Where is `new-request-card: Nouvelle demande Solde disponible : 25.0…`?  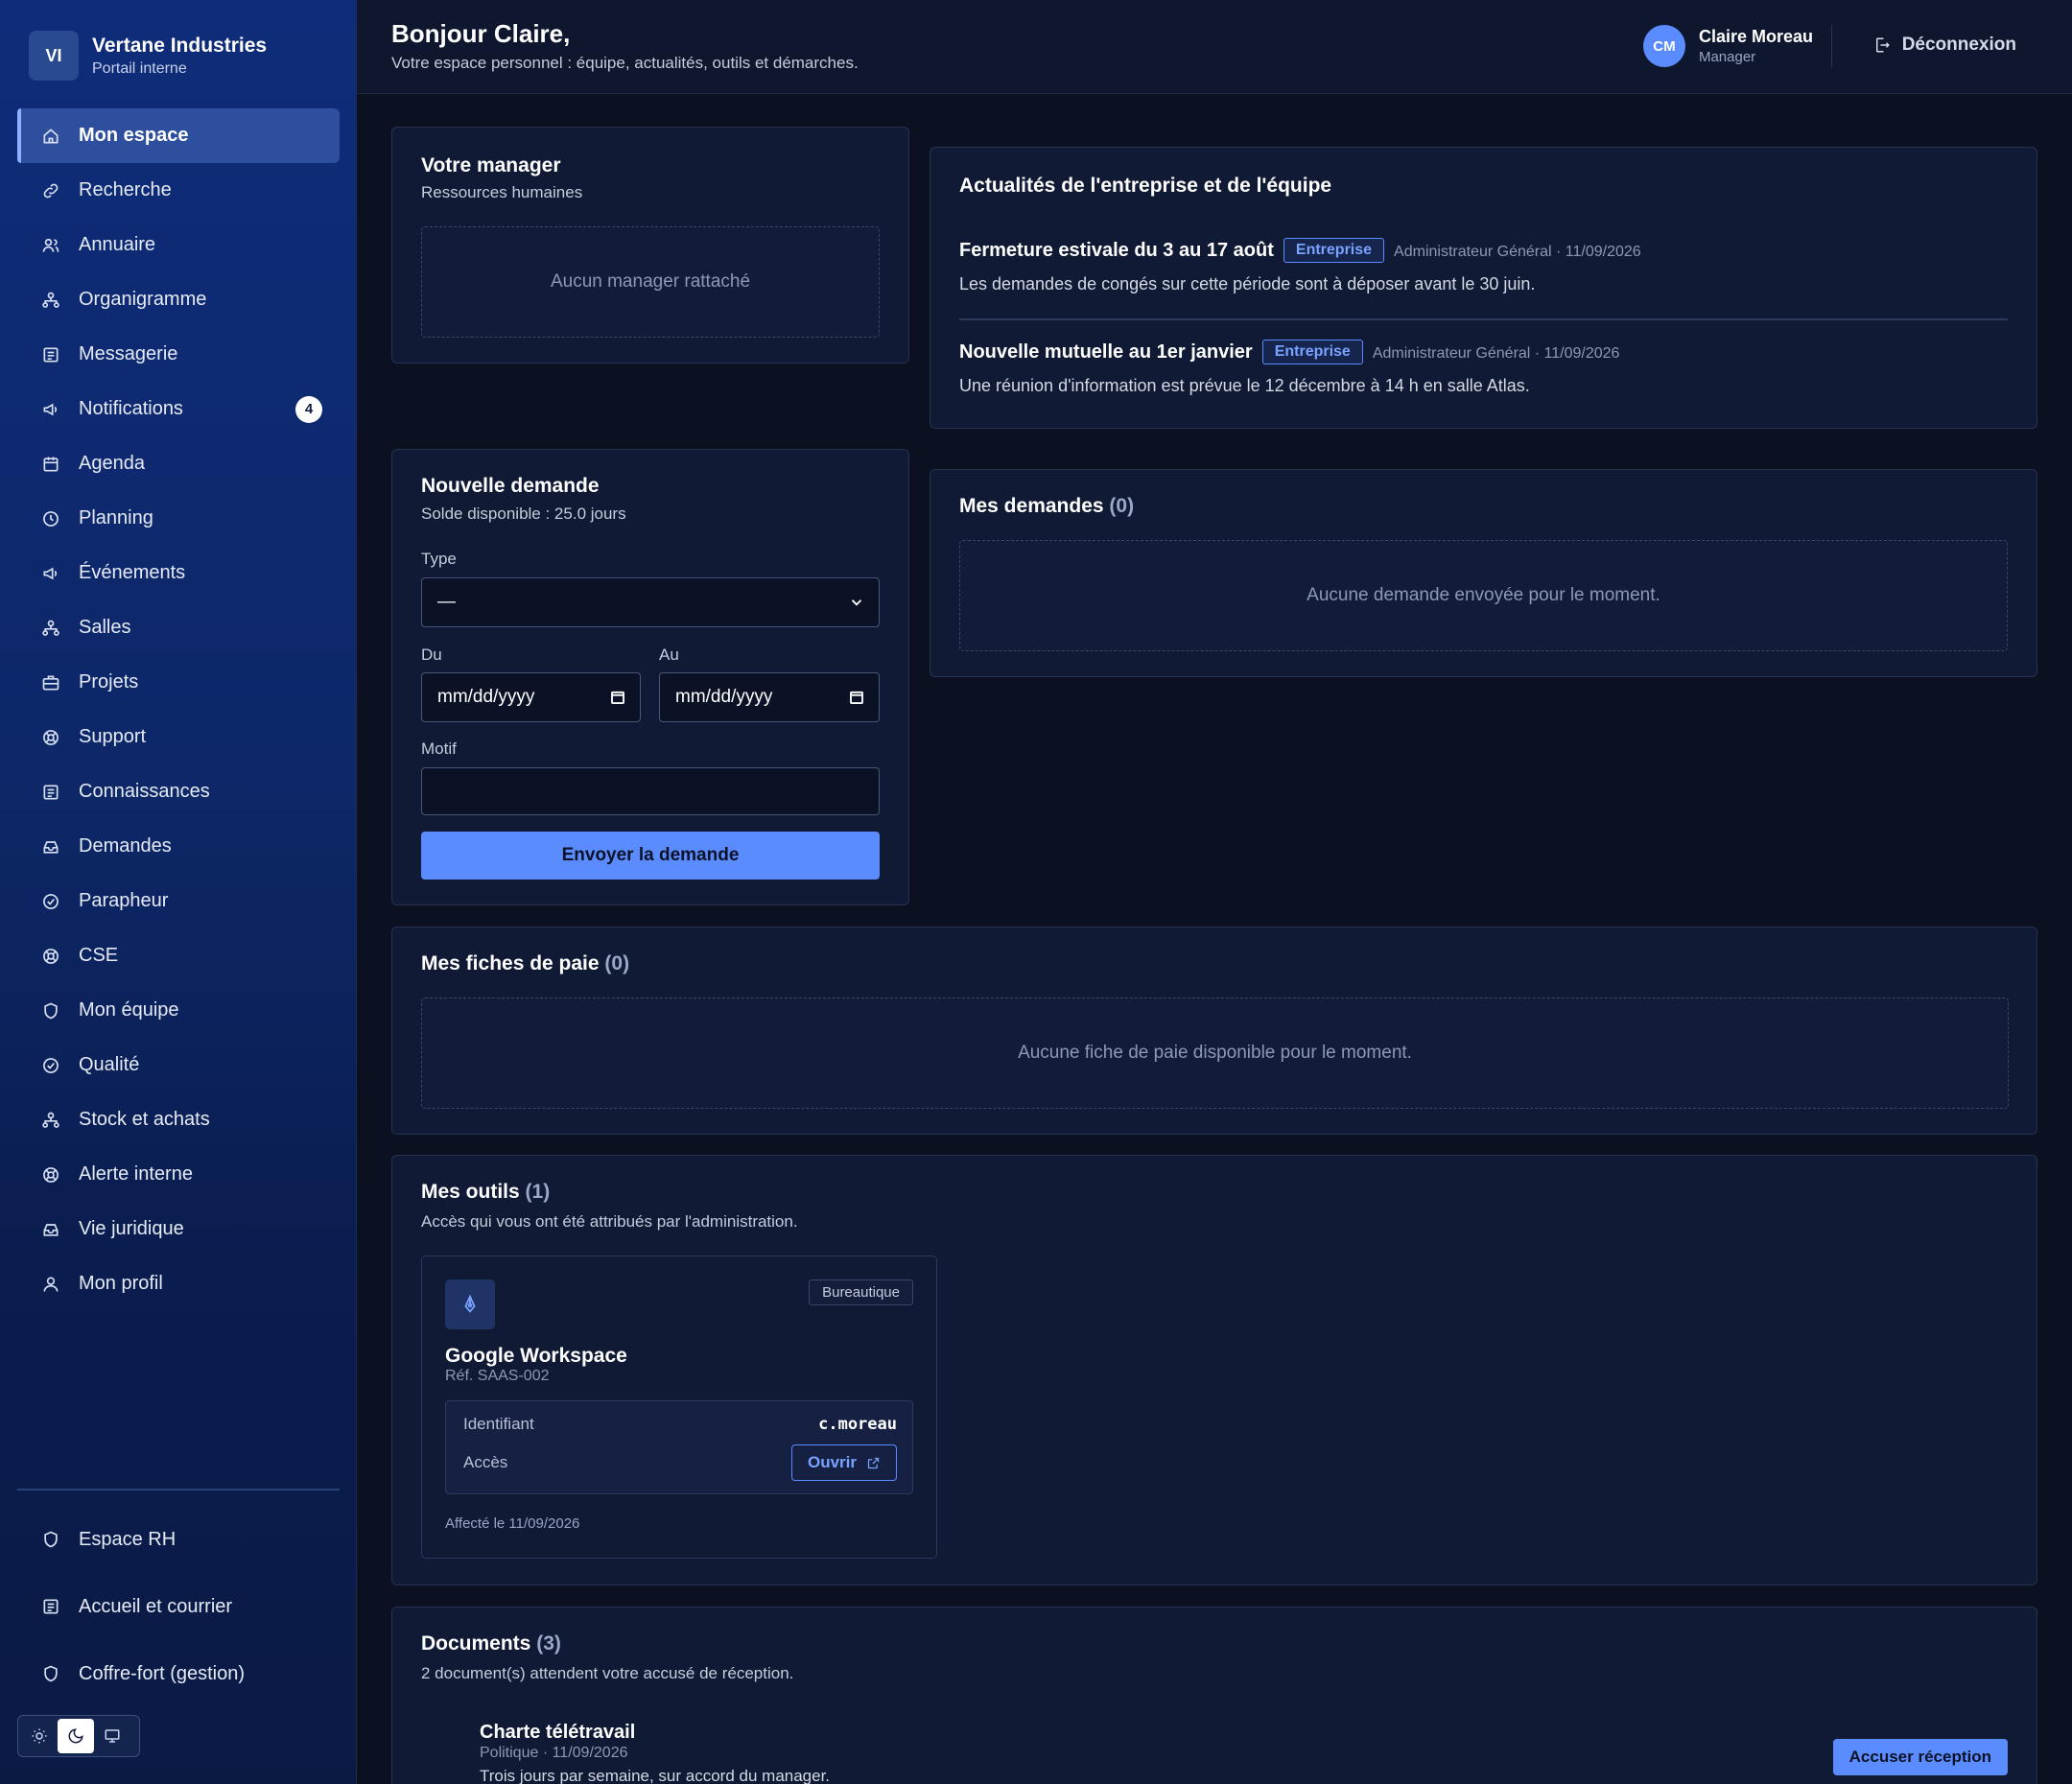 new-request-card: Nouvelle demande Solde disponible : 25.0… is located at coordinates (650, 677).